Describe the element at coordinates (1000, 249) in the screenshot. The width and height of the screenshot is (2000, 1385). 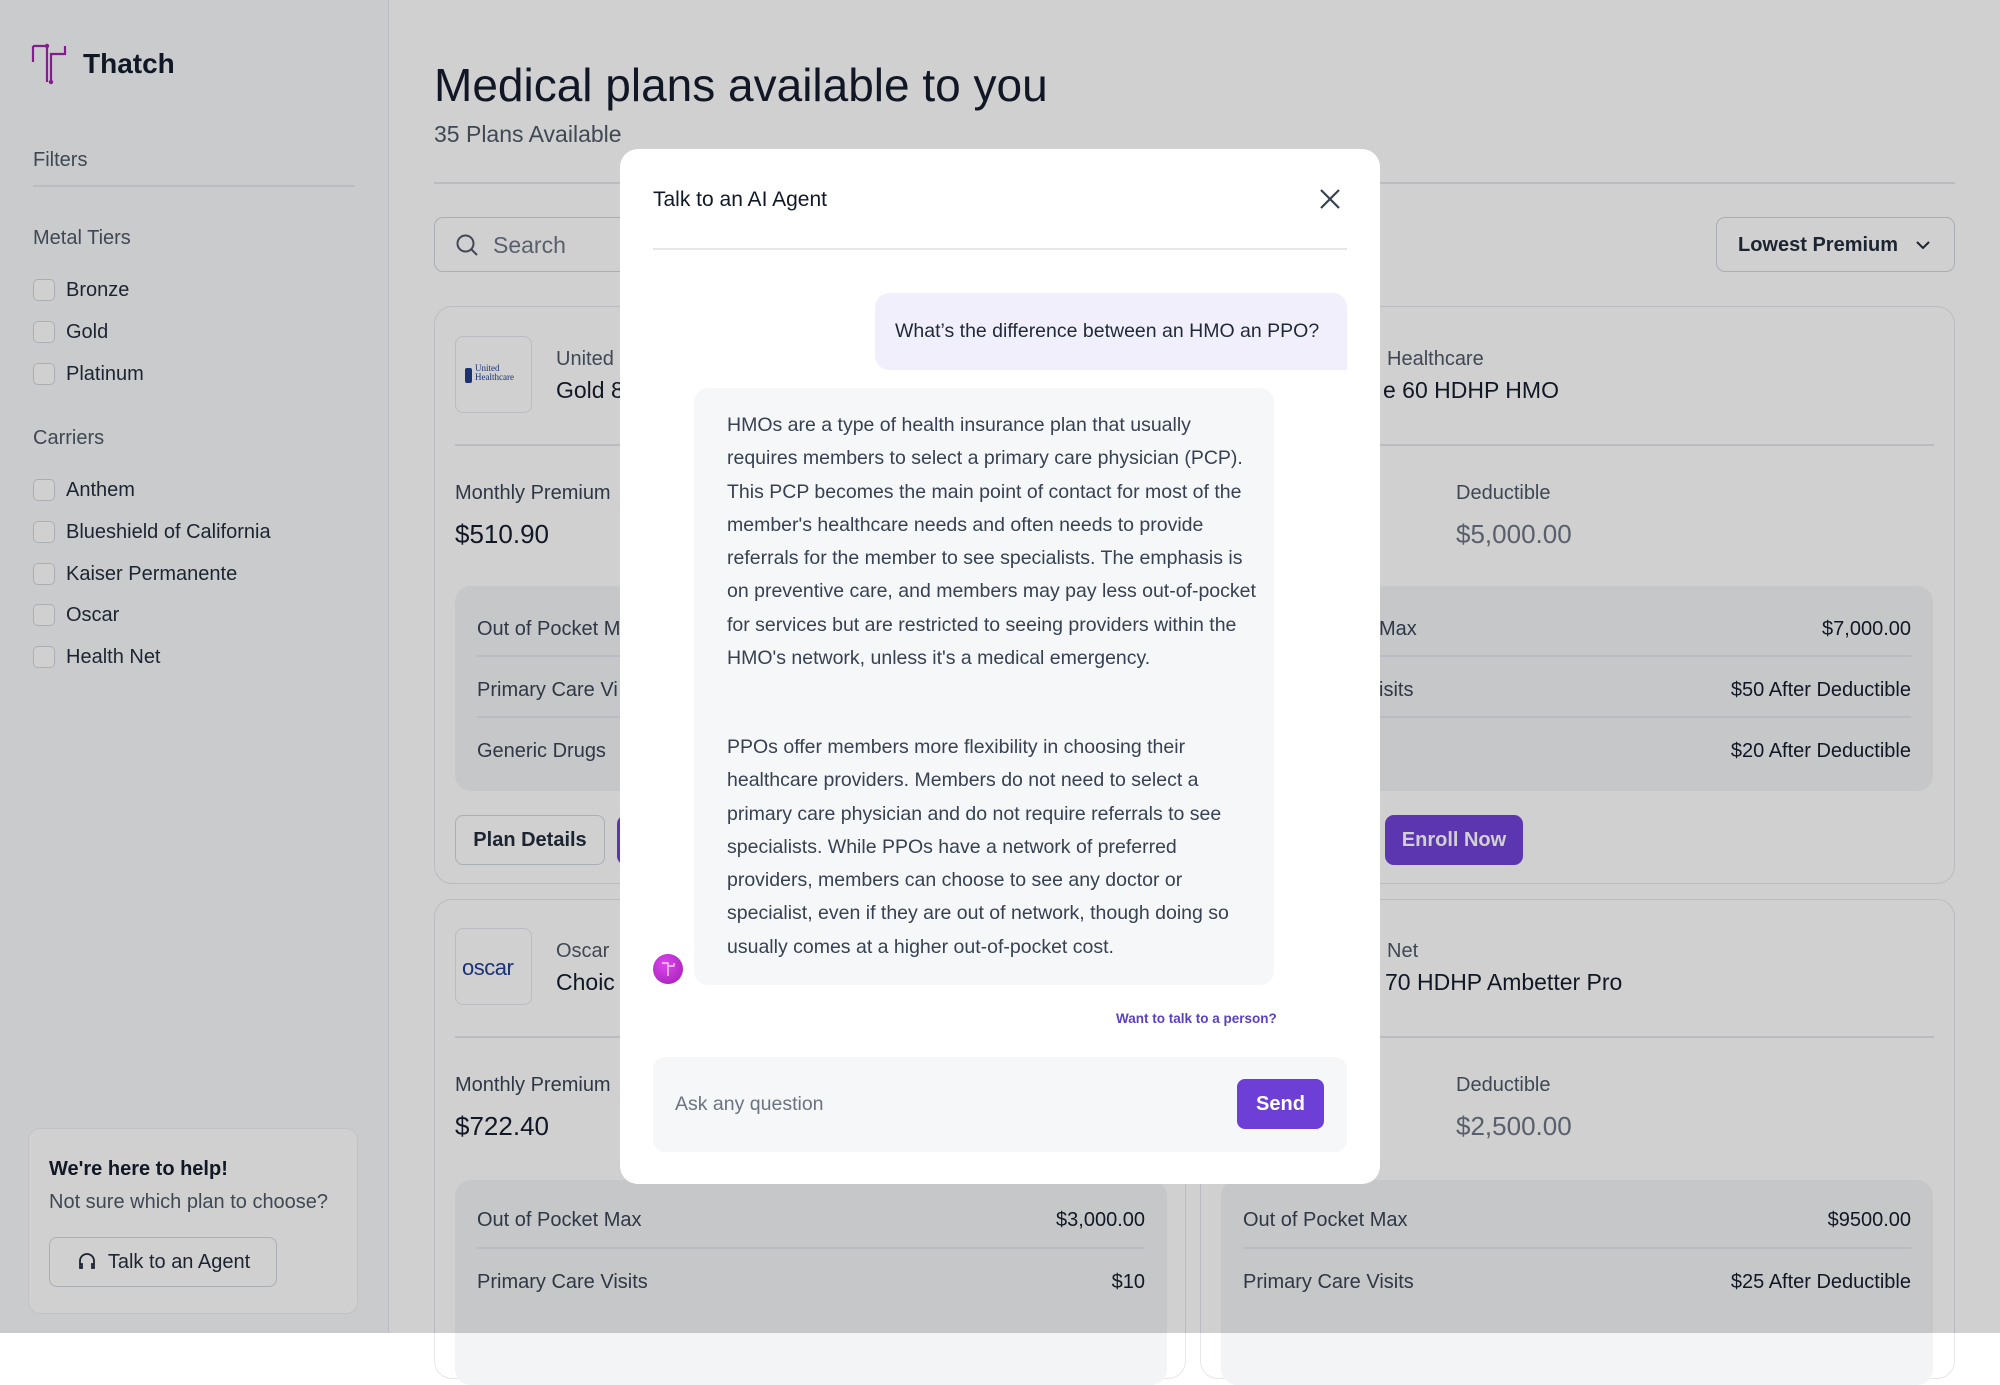
I see `divider` at that location.